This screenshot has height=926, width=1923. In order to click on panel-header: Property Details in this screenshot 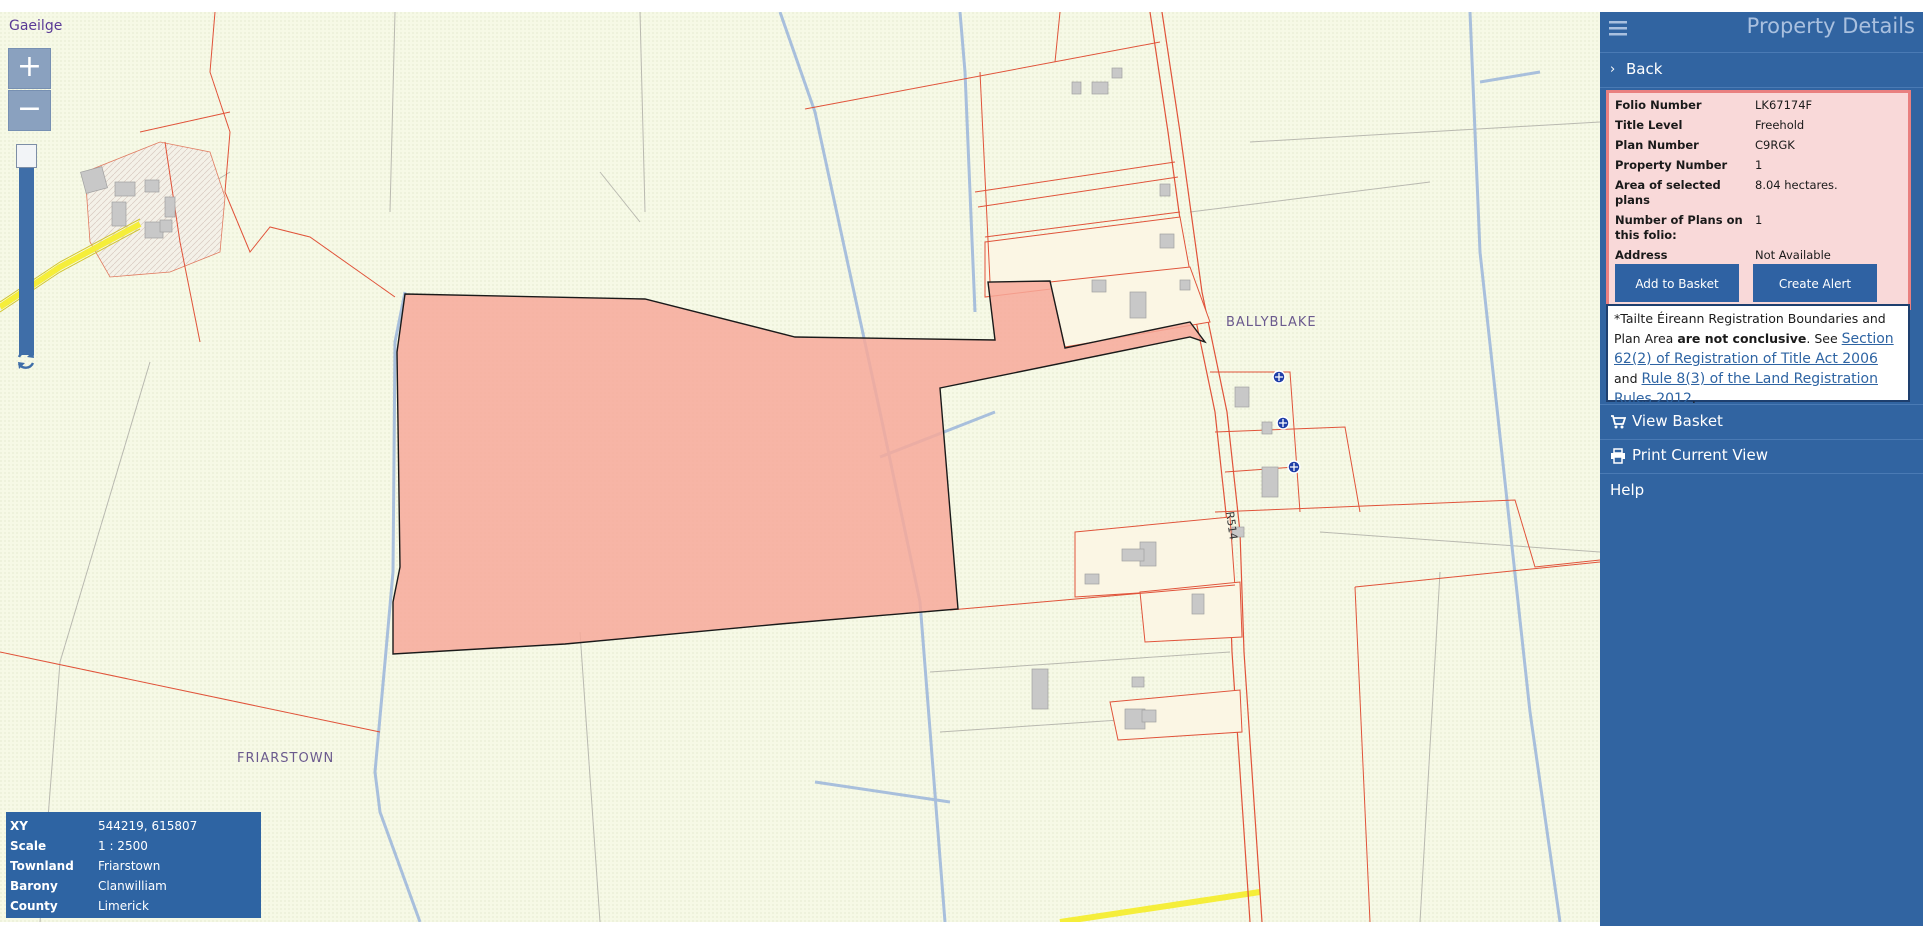, I will do `click(1761, 32)`.